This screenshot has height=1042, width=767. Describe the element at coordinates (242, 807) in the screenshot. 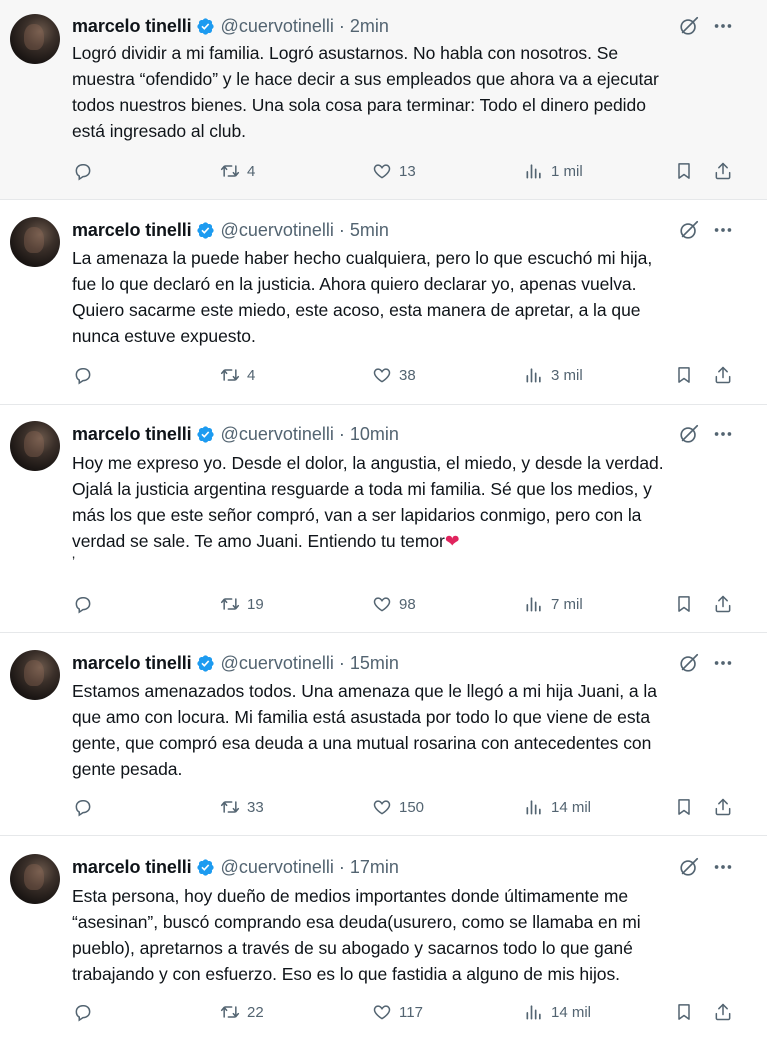

I see `retweet-button: 33` at that location.